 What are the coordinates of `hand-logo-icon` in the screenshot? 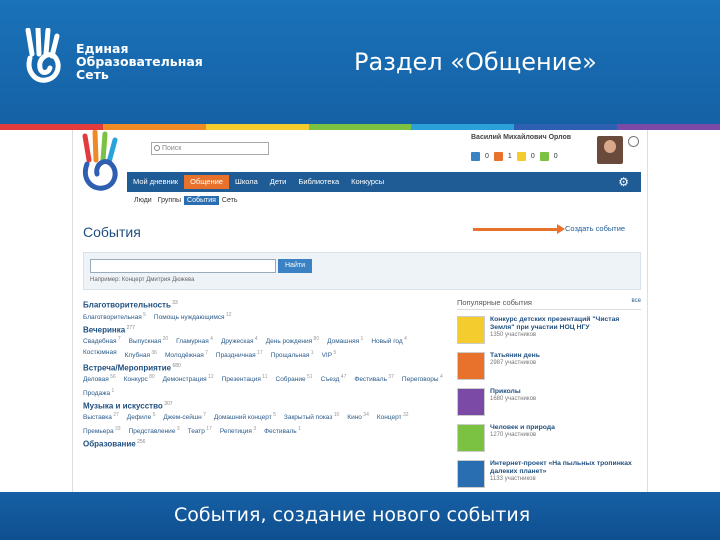 It's located at (43, 55).